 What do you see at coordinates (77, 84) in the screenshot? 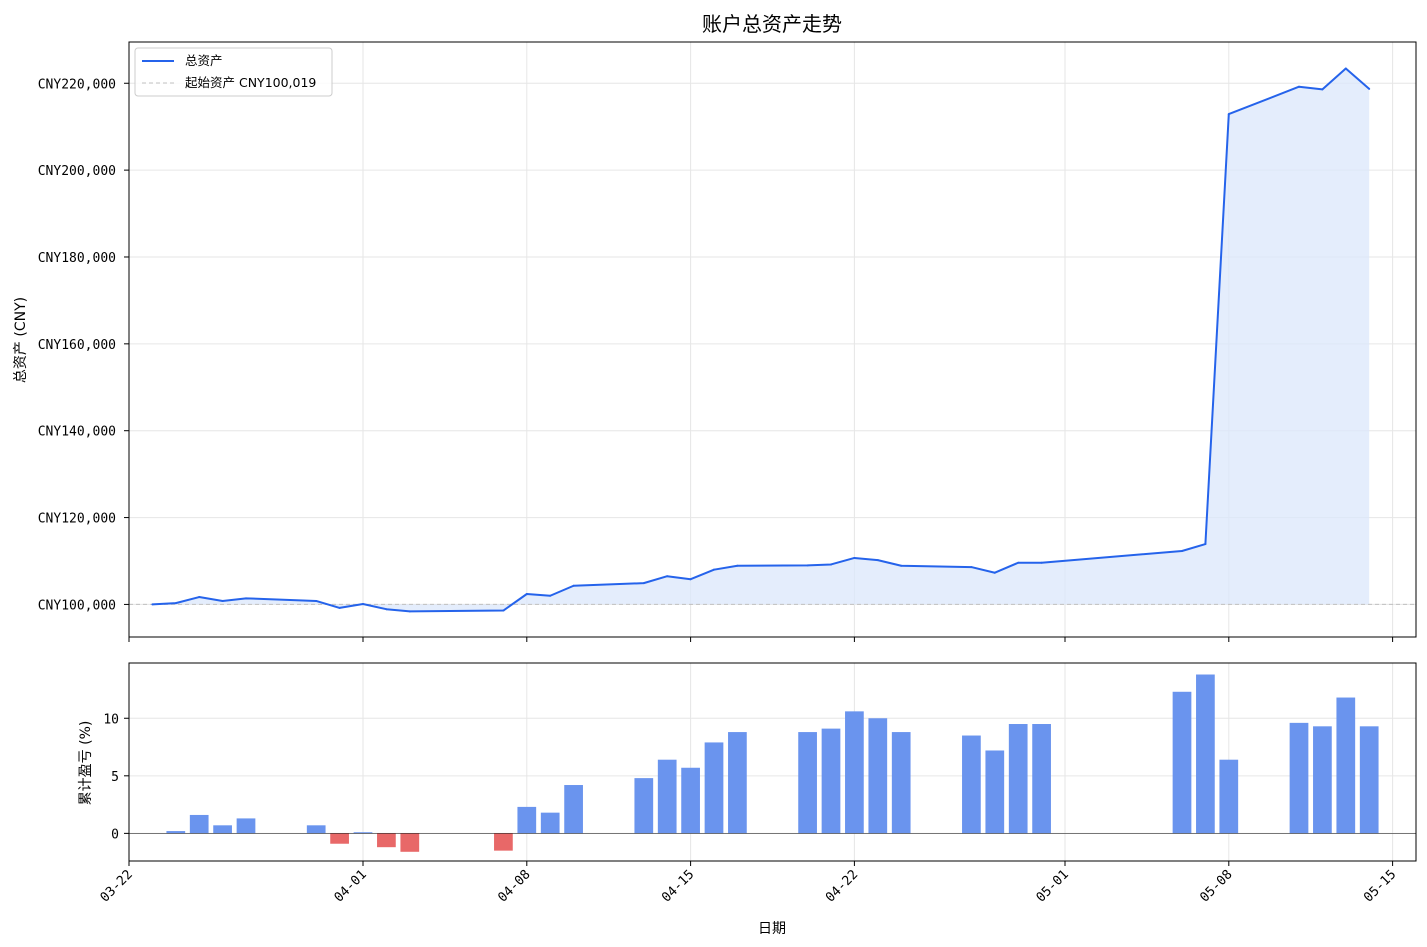
I see `top-y-tick-label: CNY220,000` at bounding box center [77, 84].